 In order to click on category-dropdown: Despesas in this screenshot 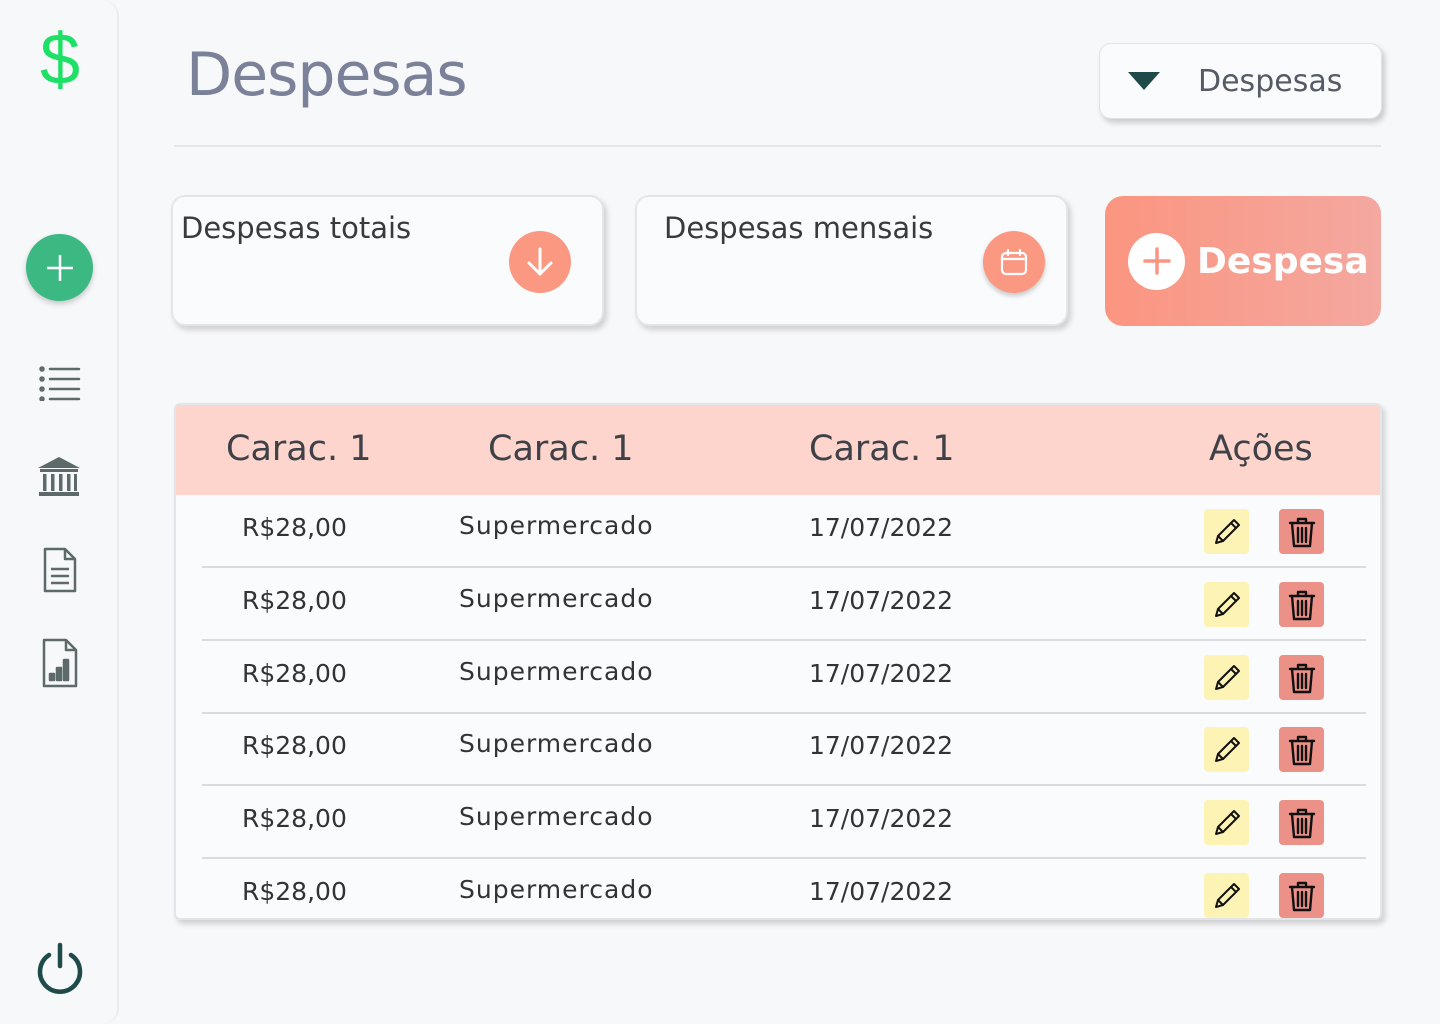, I will do `click(1240, 81)`.